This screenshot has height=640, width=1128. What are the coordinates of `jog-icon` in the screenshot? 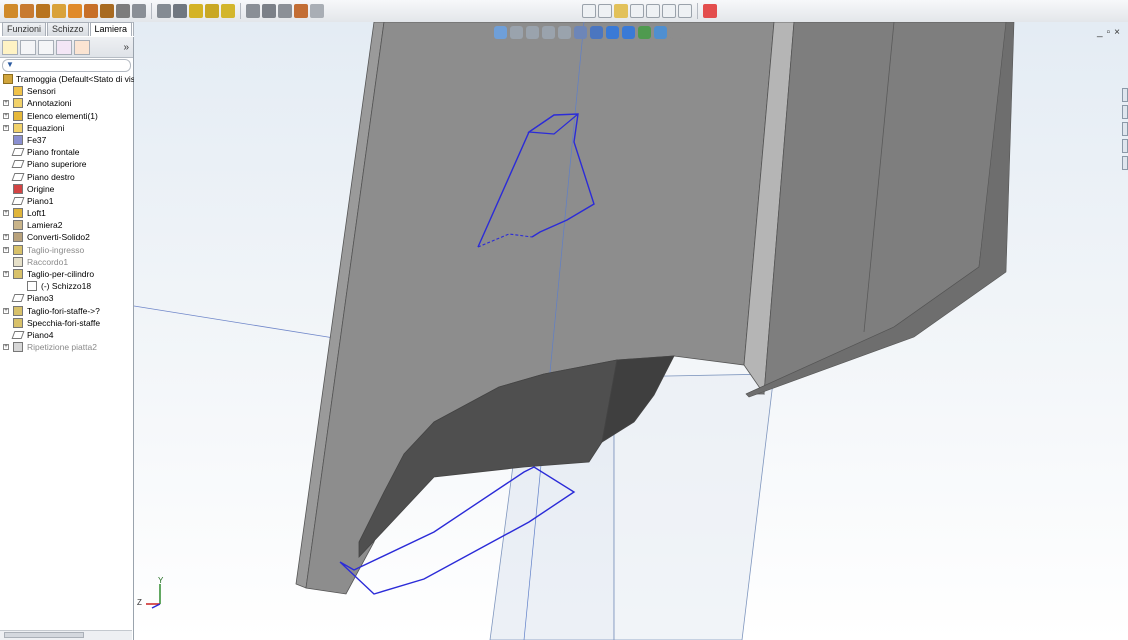 It's located at (123, 11).